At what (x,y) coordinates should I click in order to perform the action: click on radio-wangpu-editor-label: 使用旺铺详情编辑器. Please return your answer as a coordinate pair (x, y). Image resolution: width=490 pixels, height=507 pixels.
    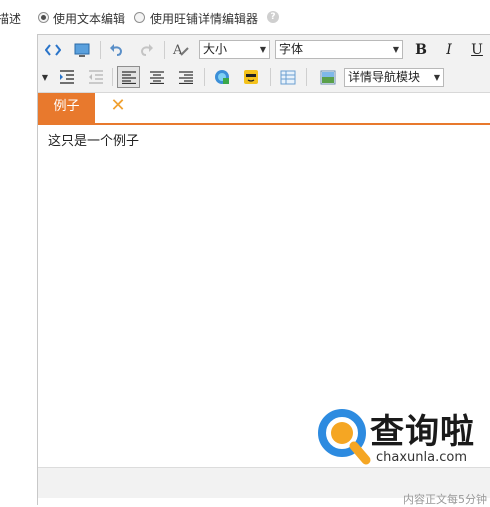
    Looking at the image, I should click on (204, 18).